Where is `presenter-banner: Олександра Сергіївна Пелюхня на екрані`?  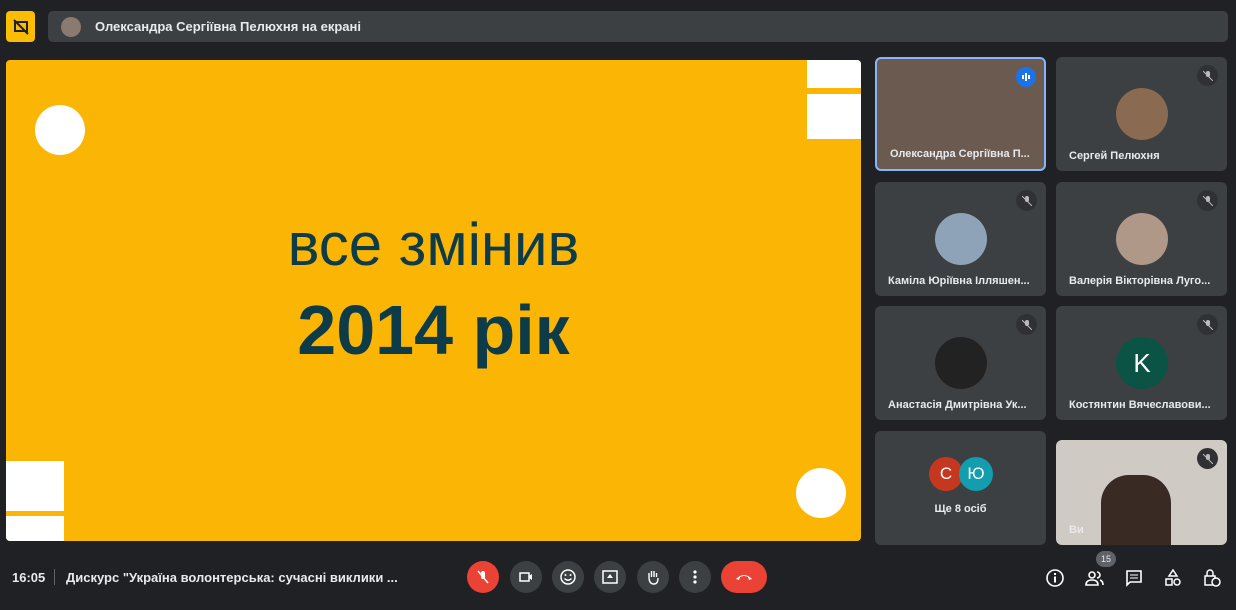
presenter-banner: Олександра Сергіївна Пелюхня на екрані is located at coordinates (638, 26).